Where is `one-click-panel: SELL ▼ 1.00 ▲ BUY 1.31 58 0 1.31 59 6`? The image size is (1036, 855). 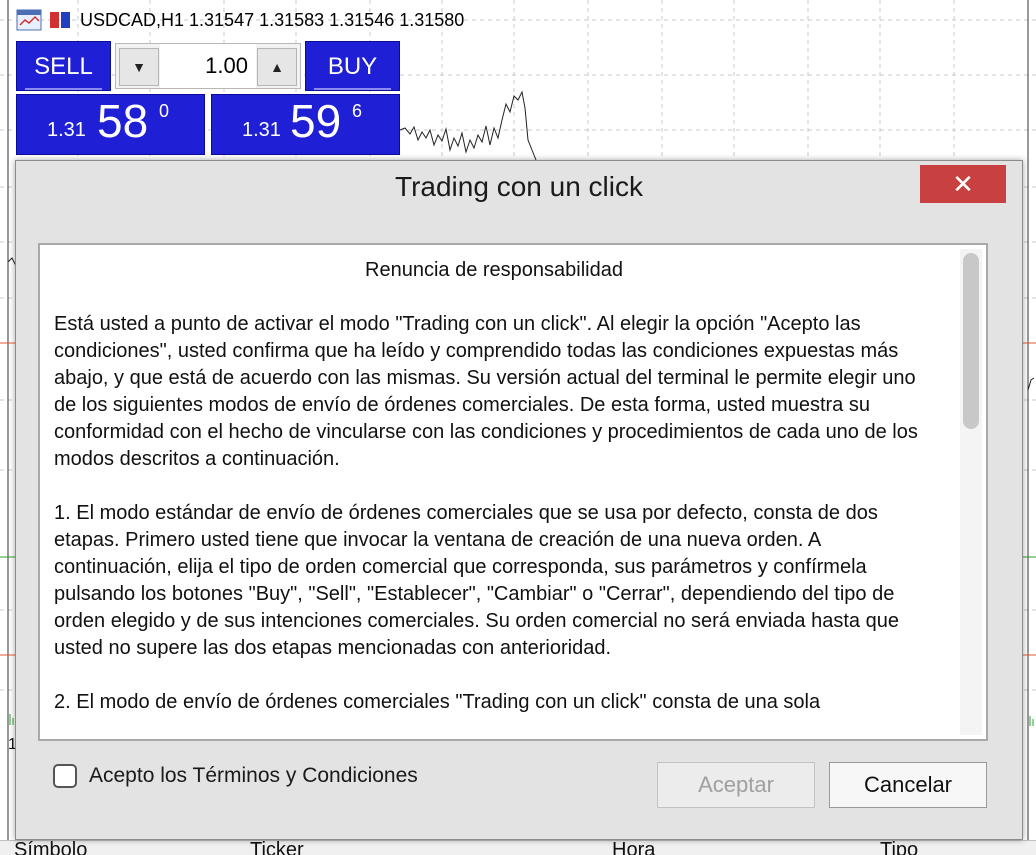
one-click-panel: SELL ▼ 1.00 ▲ BUY 1.31 58 0 1.31 59 6 is located at coordinates (208, 98).